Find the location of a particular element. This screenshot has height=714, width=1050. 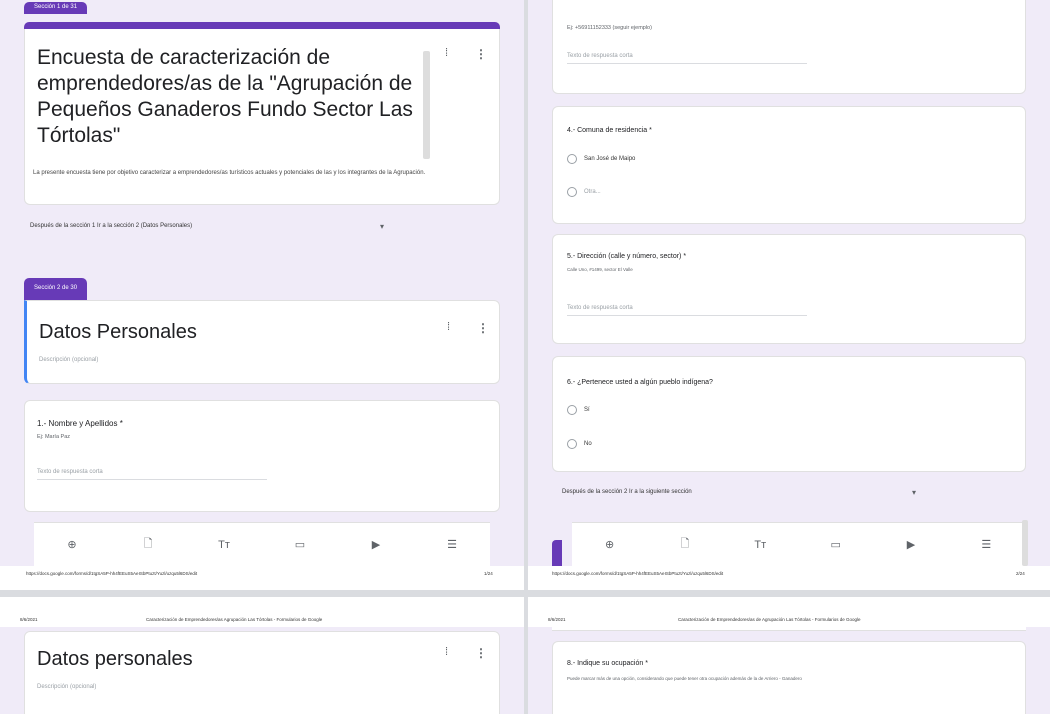

section-2-title: Datos Personales is located at coordinates (118, 332).